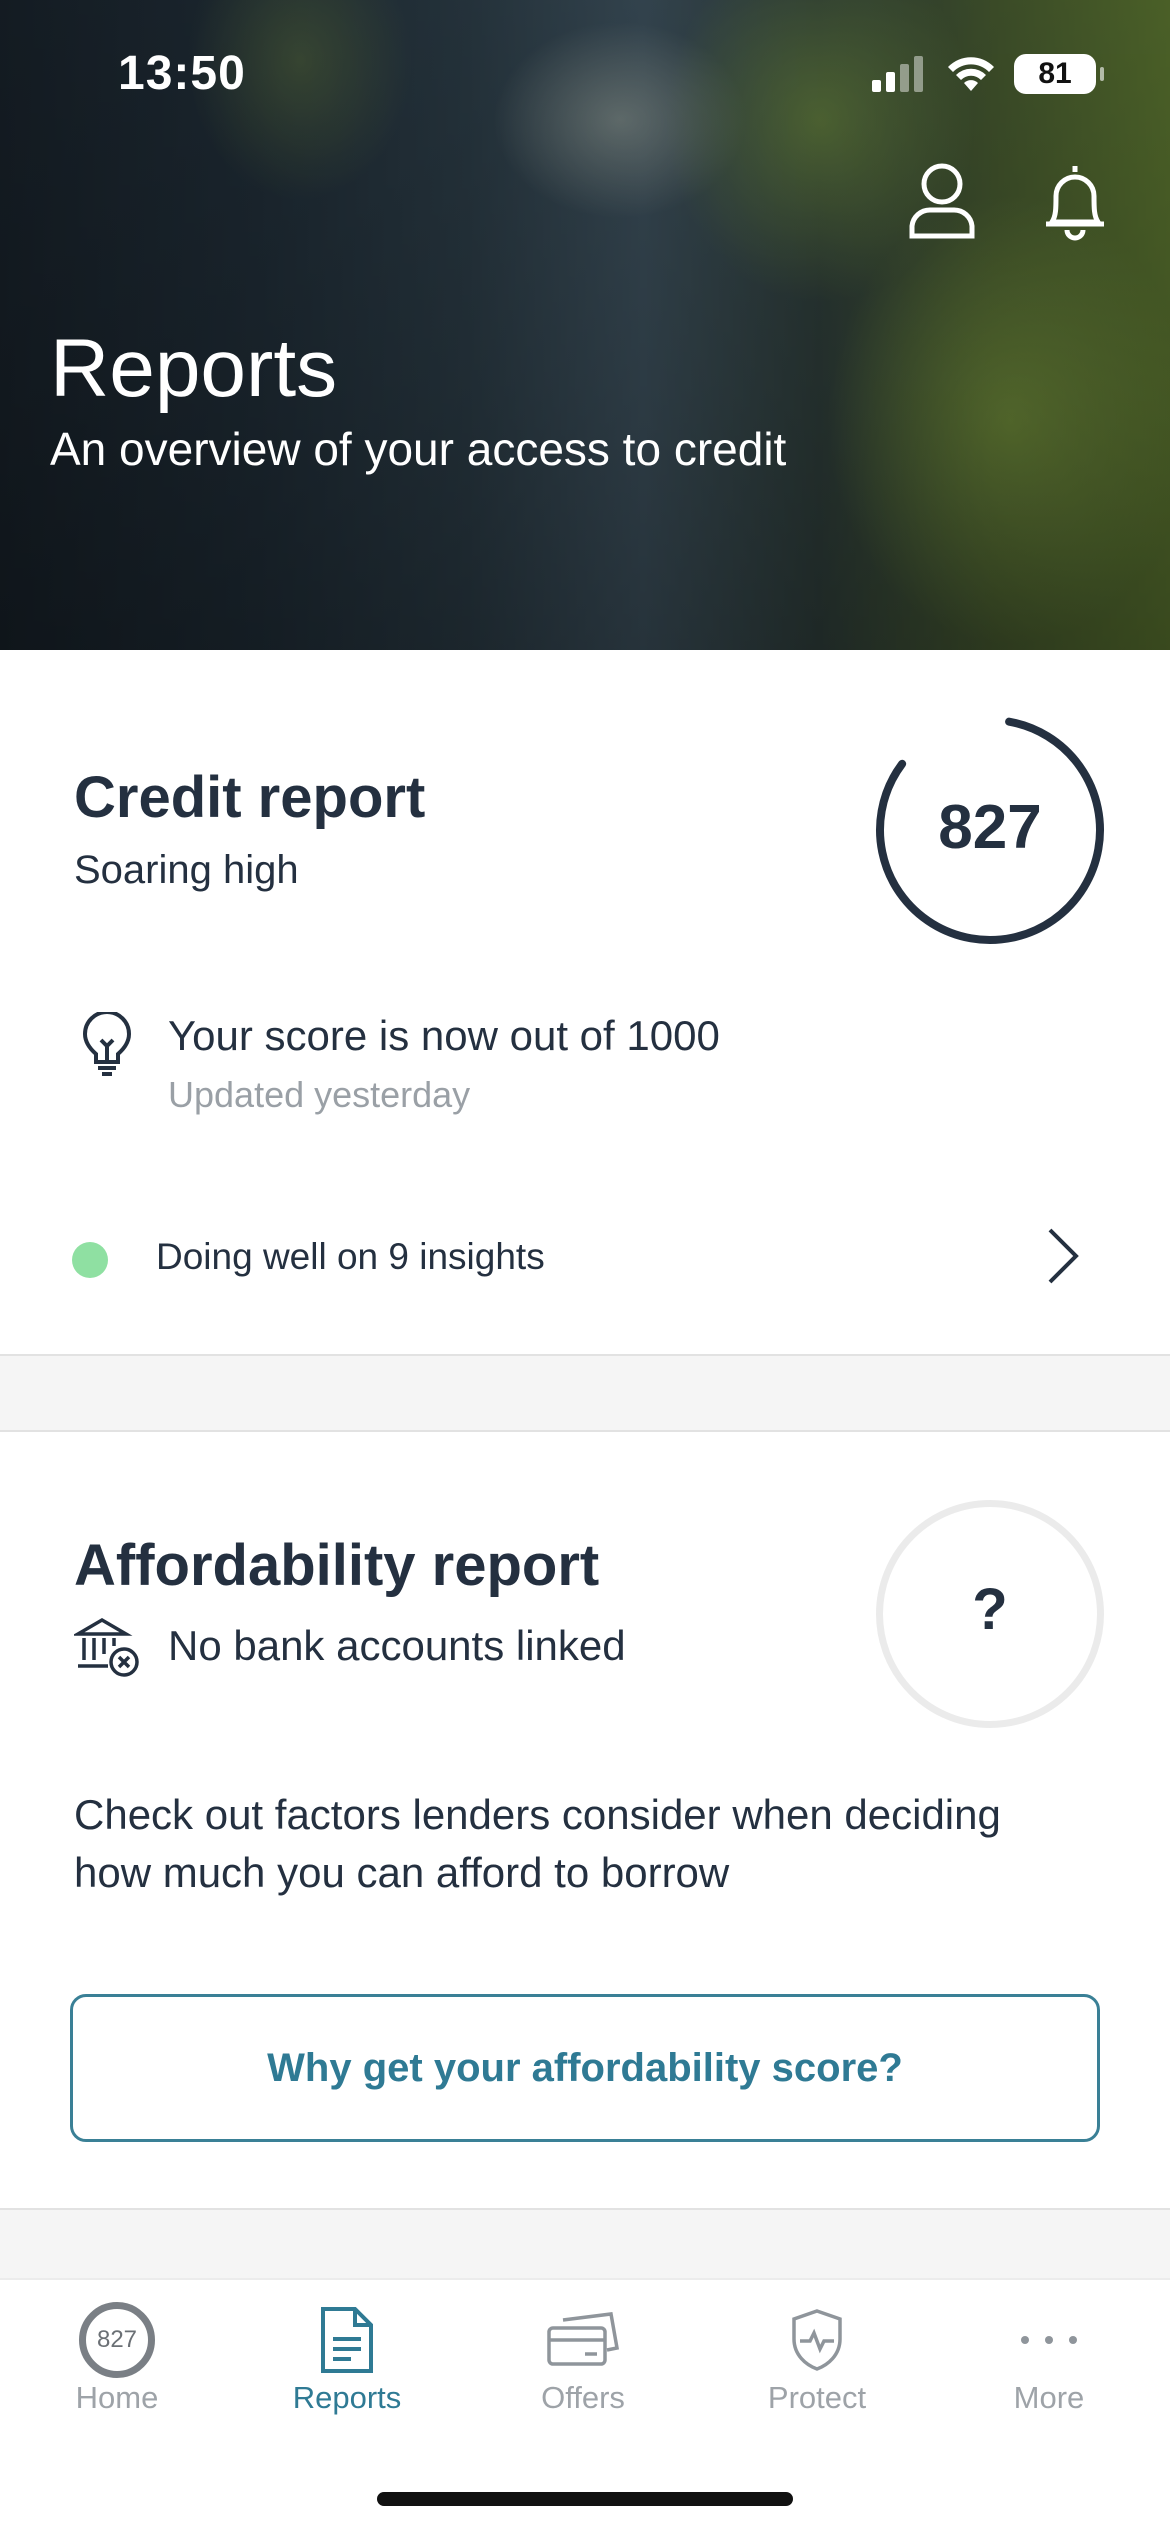  What do you see at coordinates (1049, 2340) in the screenshot?
I see `more-dots-icon` at bounding box center [1049, 2340].